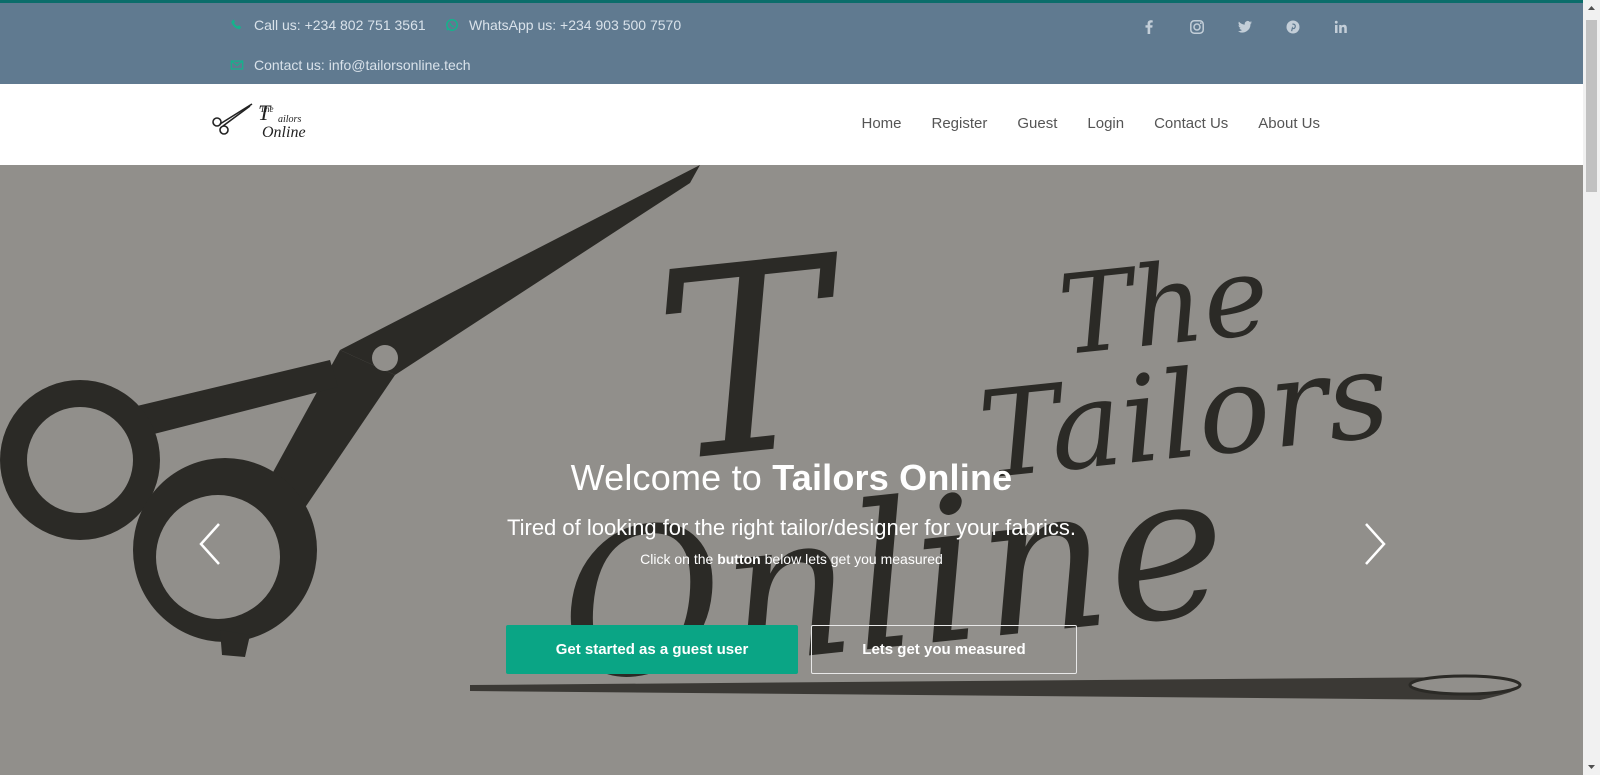 This screenshot has height=780, width=1600. What do you see at coordinates (1293, 27) in the screenshot?
I see `pinterest-icon` at bounding box center [1293, 27].